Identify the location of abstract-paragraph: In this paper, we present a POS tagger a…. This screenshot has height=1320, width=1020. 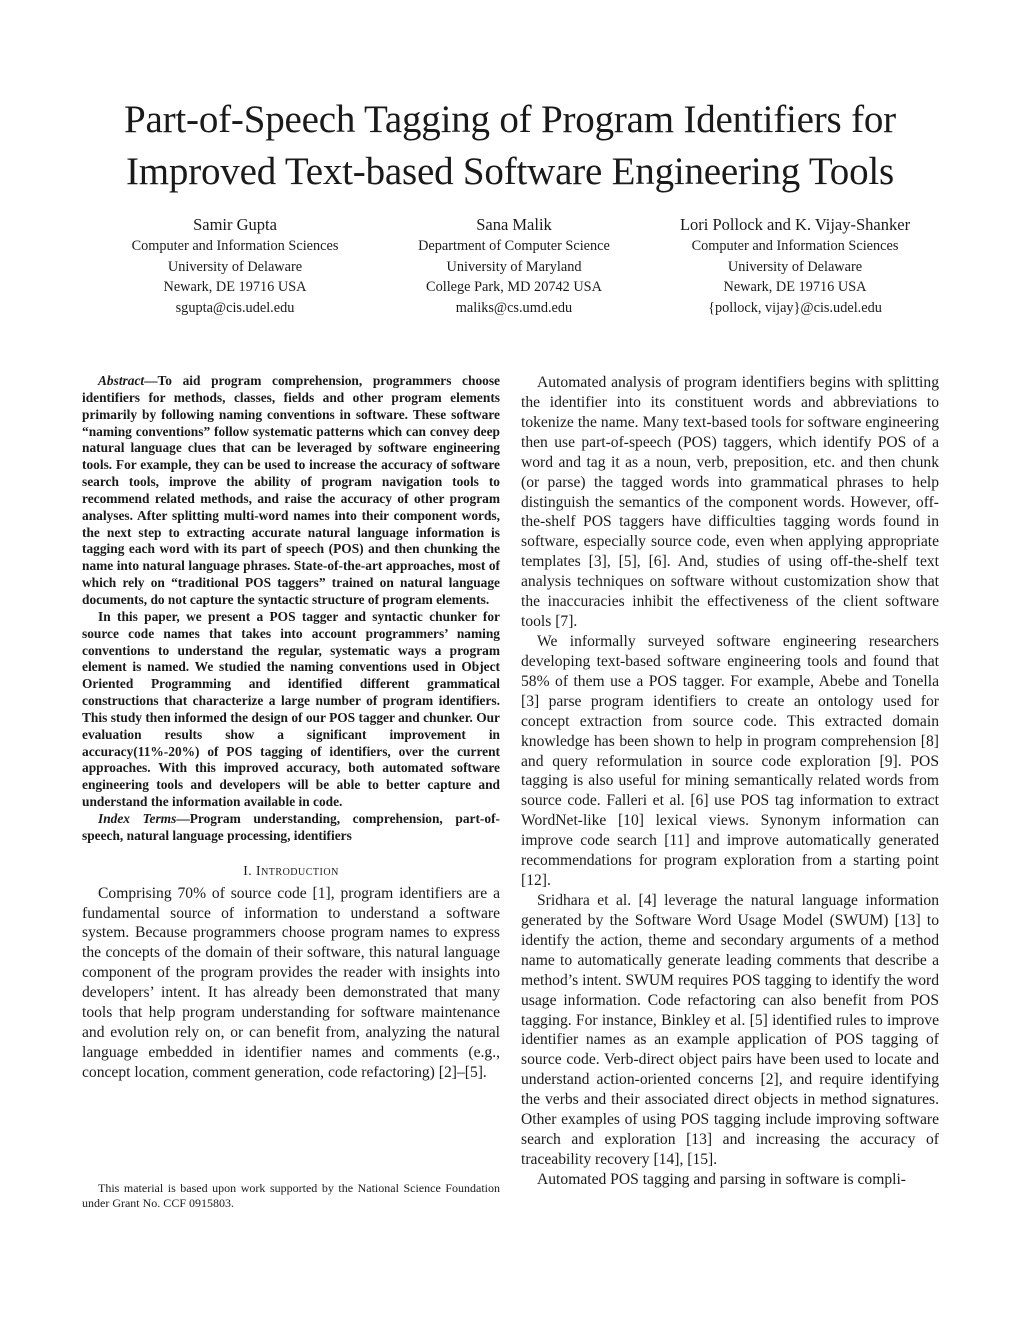
(291, 709).